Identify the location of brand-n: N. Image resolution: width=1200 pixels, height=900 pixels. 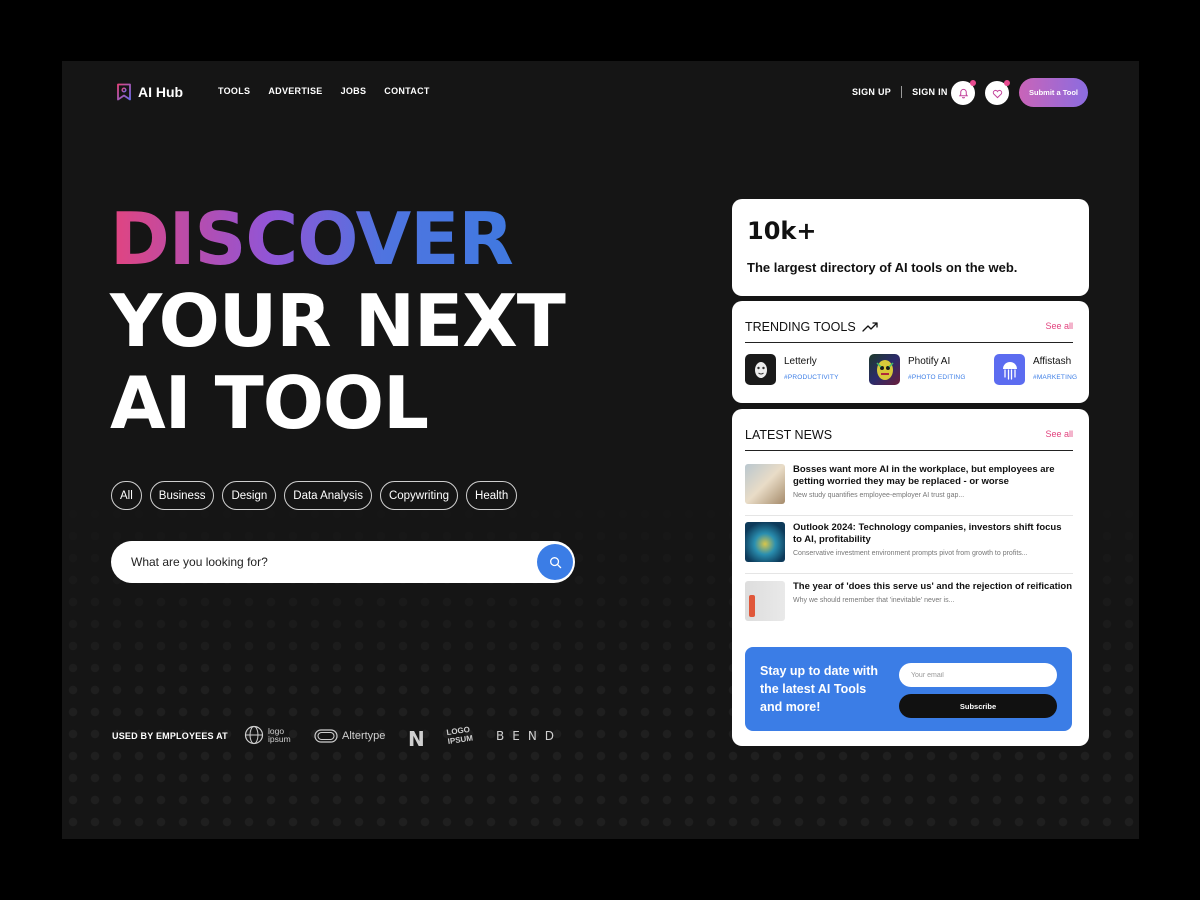
(416, 739).